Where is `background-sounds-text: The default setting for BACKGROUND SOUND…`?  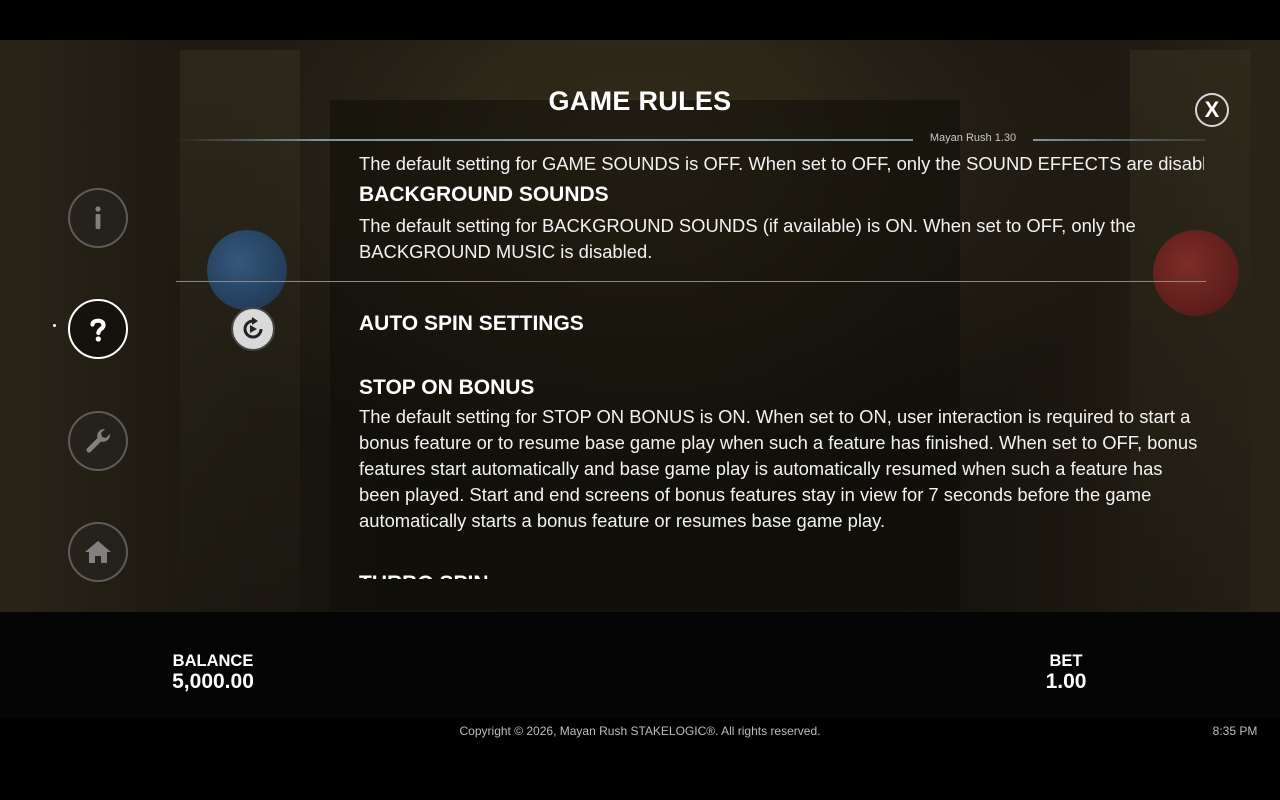
background-sounds-text: The default setting for BACKGROUND SOUND… is located at coordinates (747, 238).